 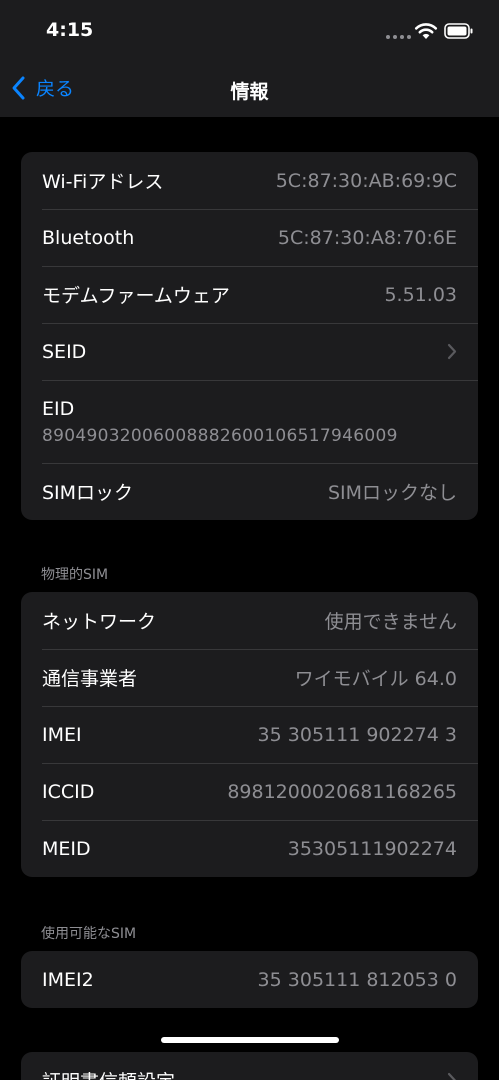 I want to click on row-value: 35 305111 902274 3, so click(x=357, y=734).